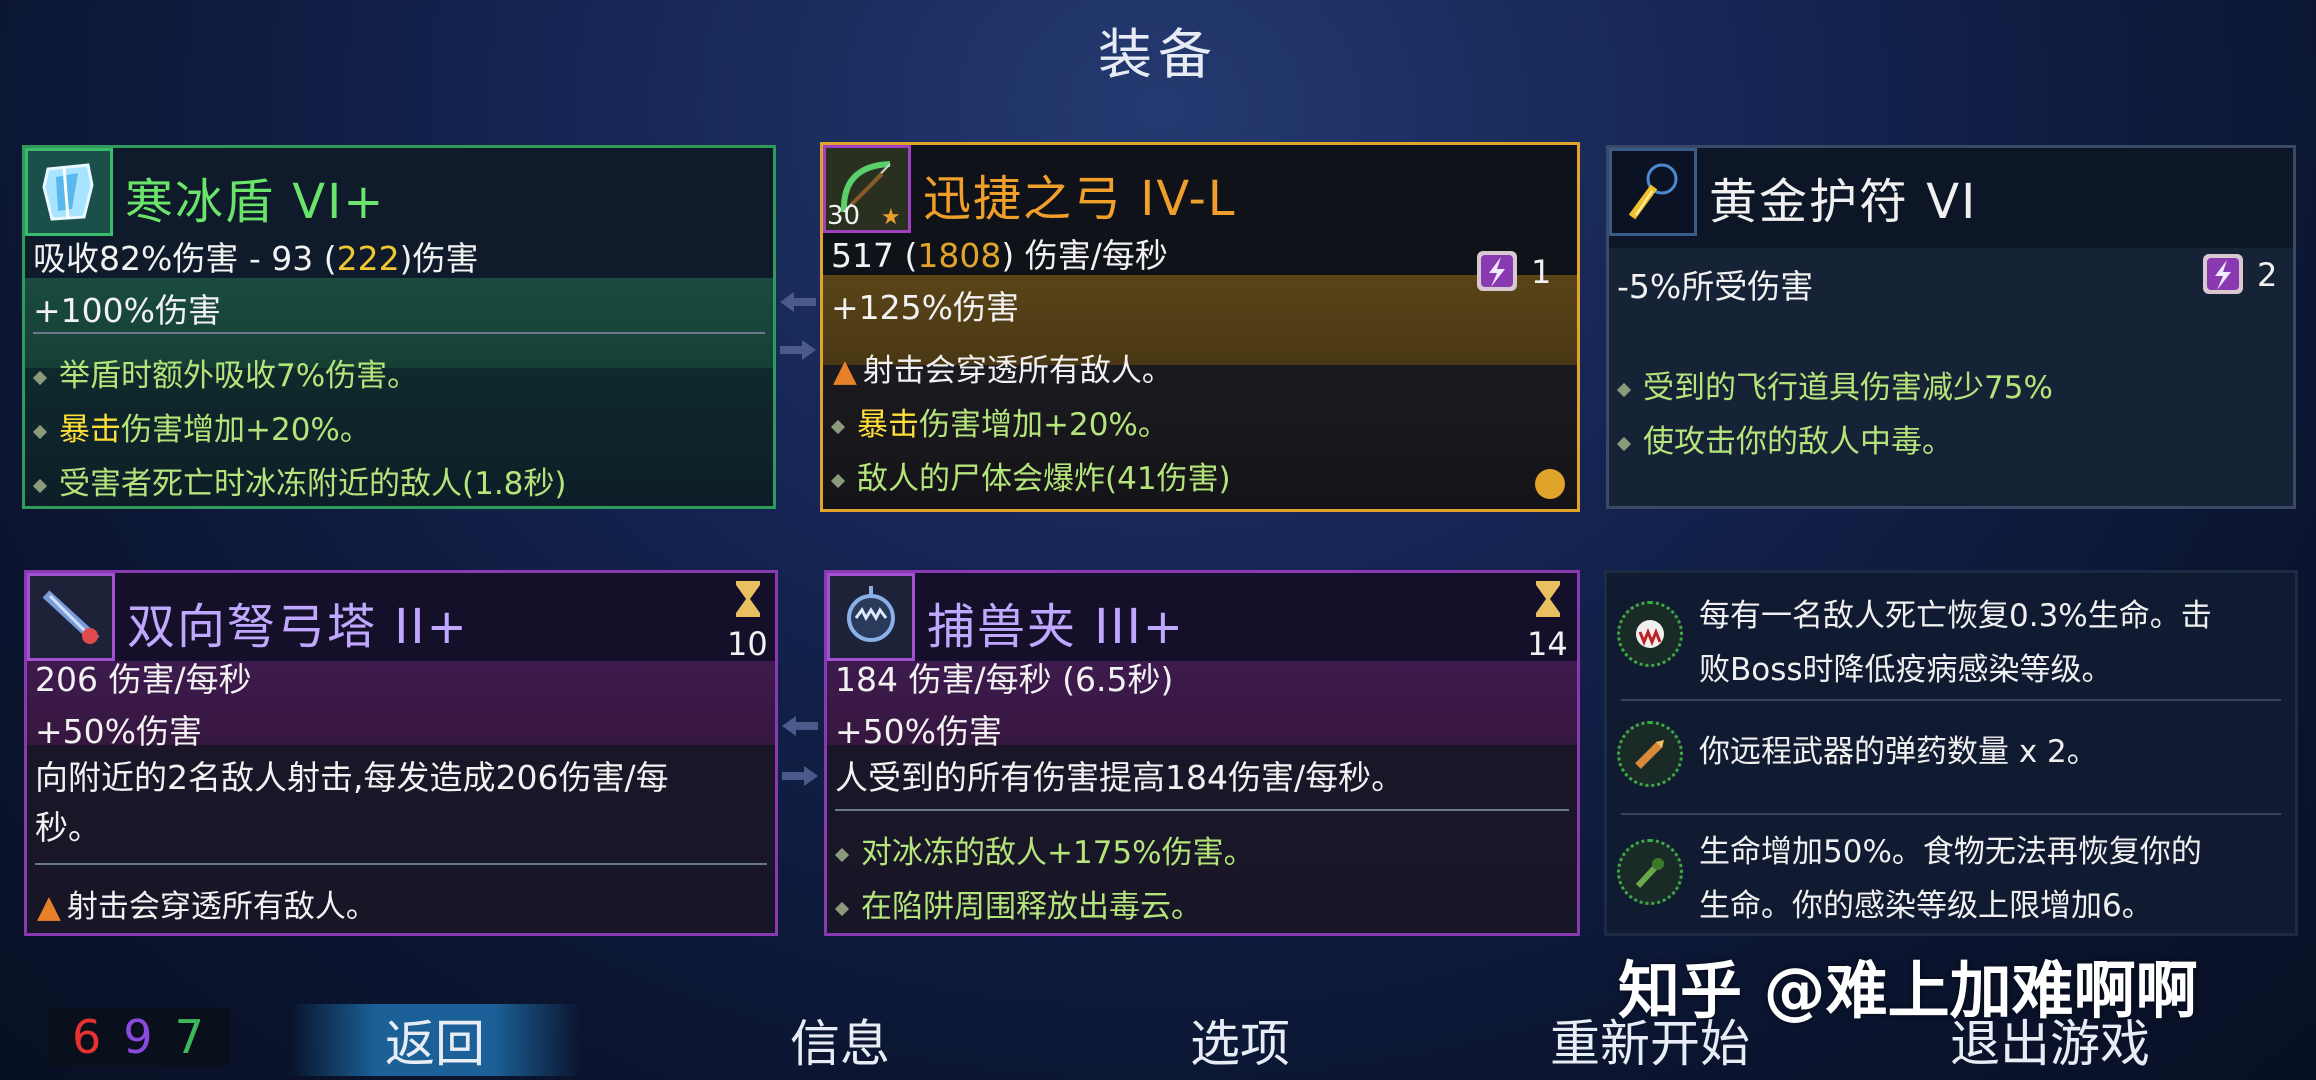 This screenshot has width=2316, height=1080. Describe the element at coordinates (1120, 777) in the screenshot. I see `description-line: 人受到的所有伤害提高184伤害/每秒。` at that location.